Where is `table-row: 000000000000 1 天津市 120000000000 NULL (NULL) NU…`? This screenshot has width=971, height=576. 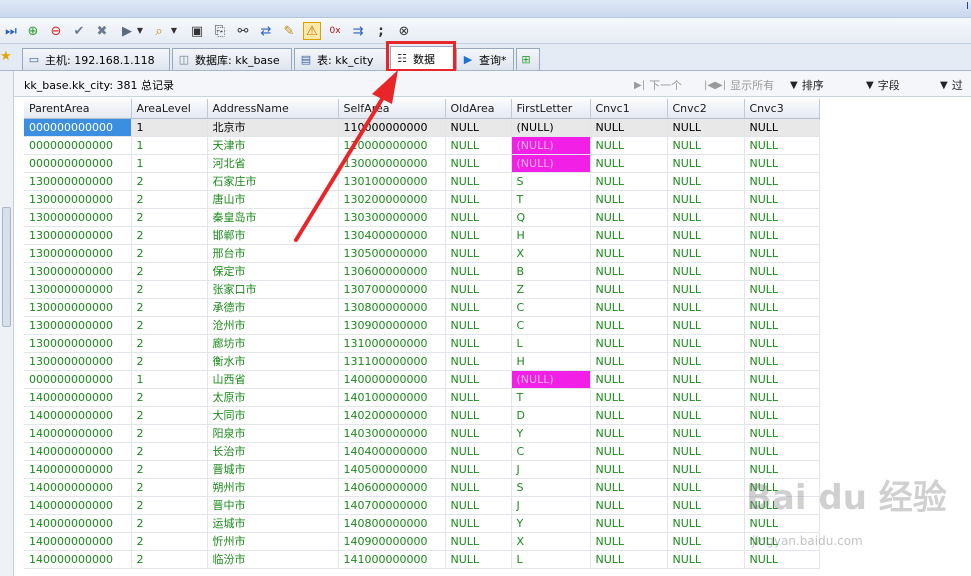 table-row: 000000000000 1 天津市 120000000000 NULL (NULL) NU… is located at coordinates (422, 145).